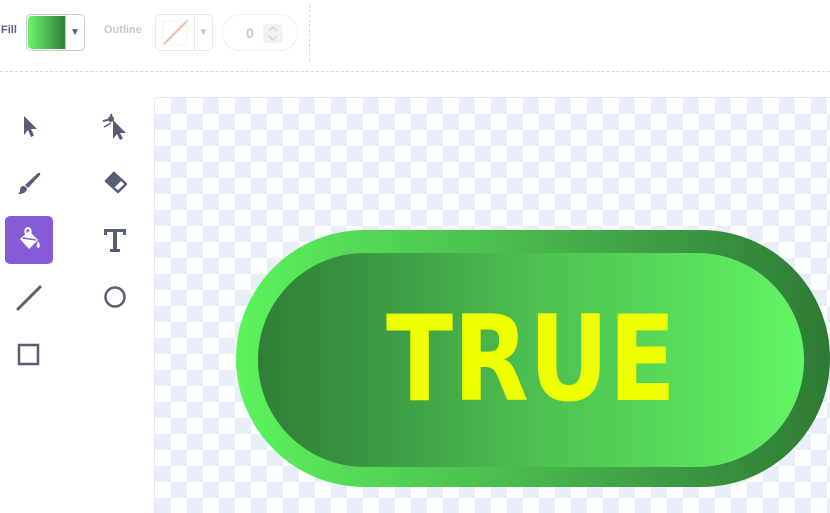 The width and height of the screenshot is (830, 513). I want to click on no-color-icon, so click(175, 32).